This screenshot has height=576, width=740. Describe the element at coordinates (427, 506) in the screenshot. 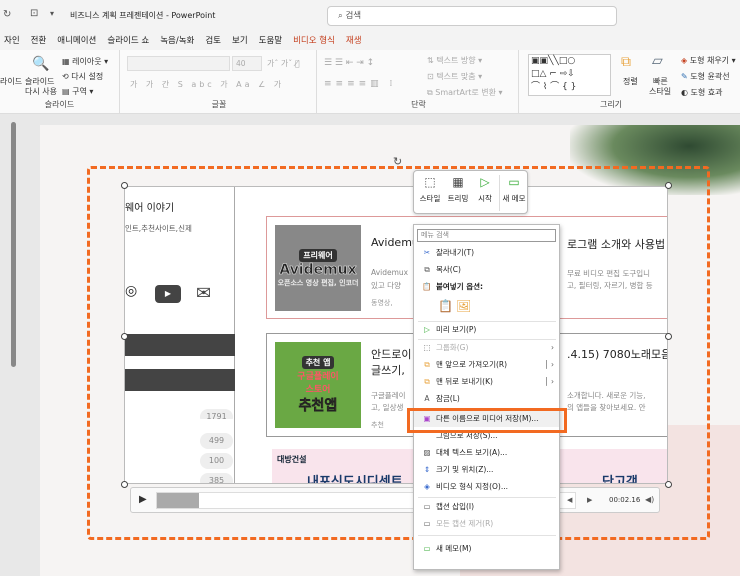

I see `caption-icon: ▭` at that location.